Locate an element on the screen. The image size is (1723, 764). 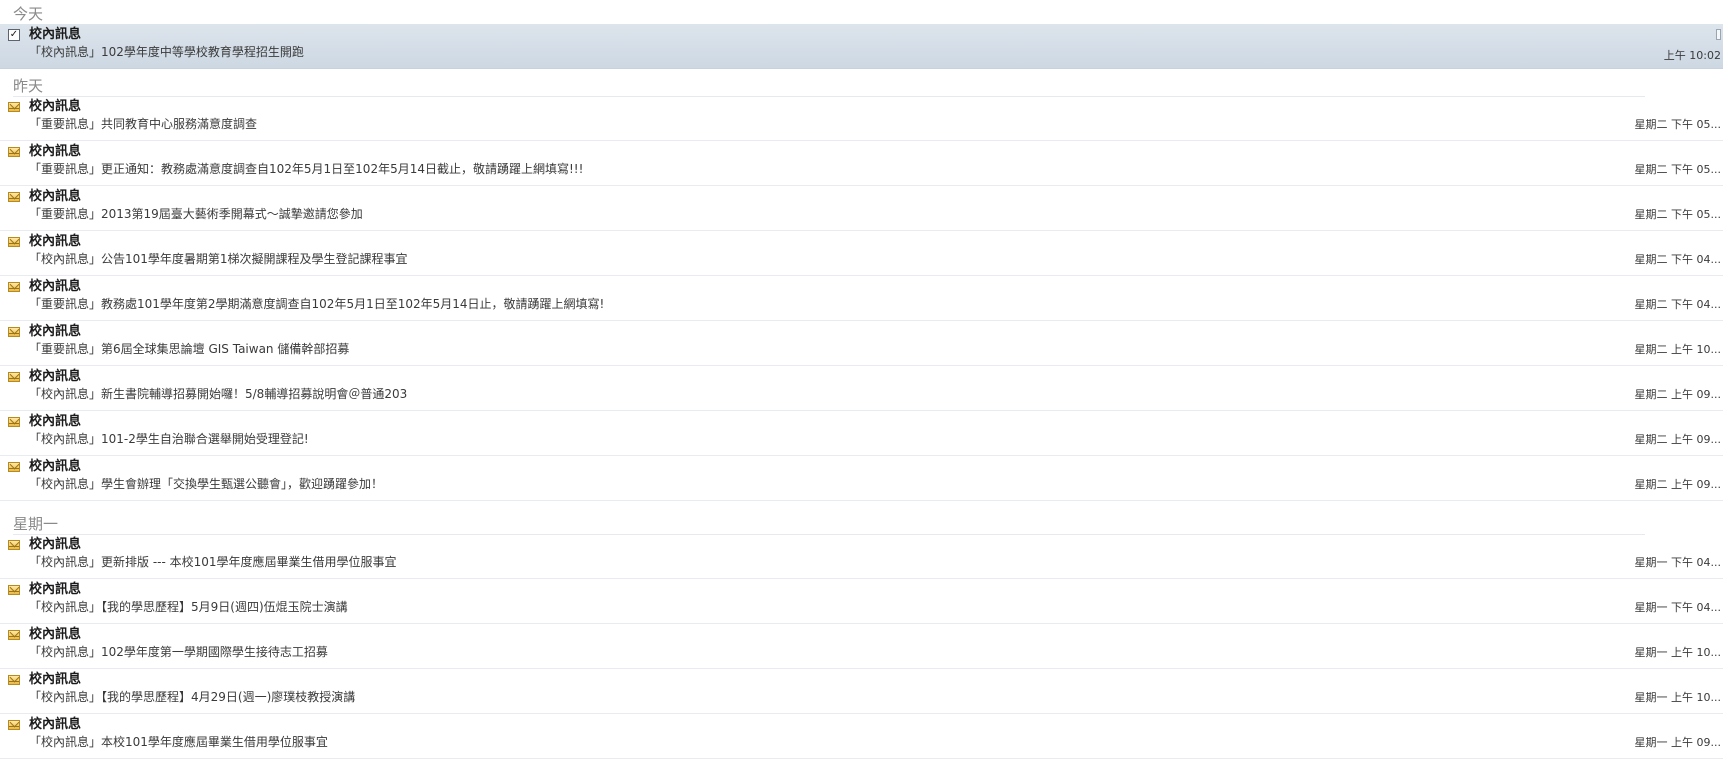
message-subject: 「校內訊息」101-2學生自治聯合選舉開始受理登記! is located at coordinates (169, 439).